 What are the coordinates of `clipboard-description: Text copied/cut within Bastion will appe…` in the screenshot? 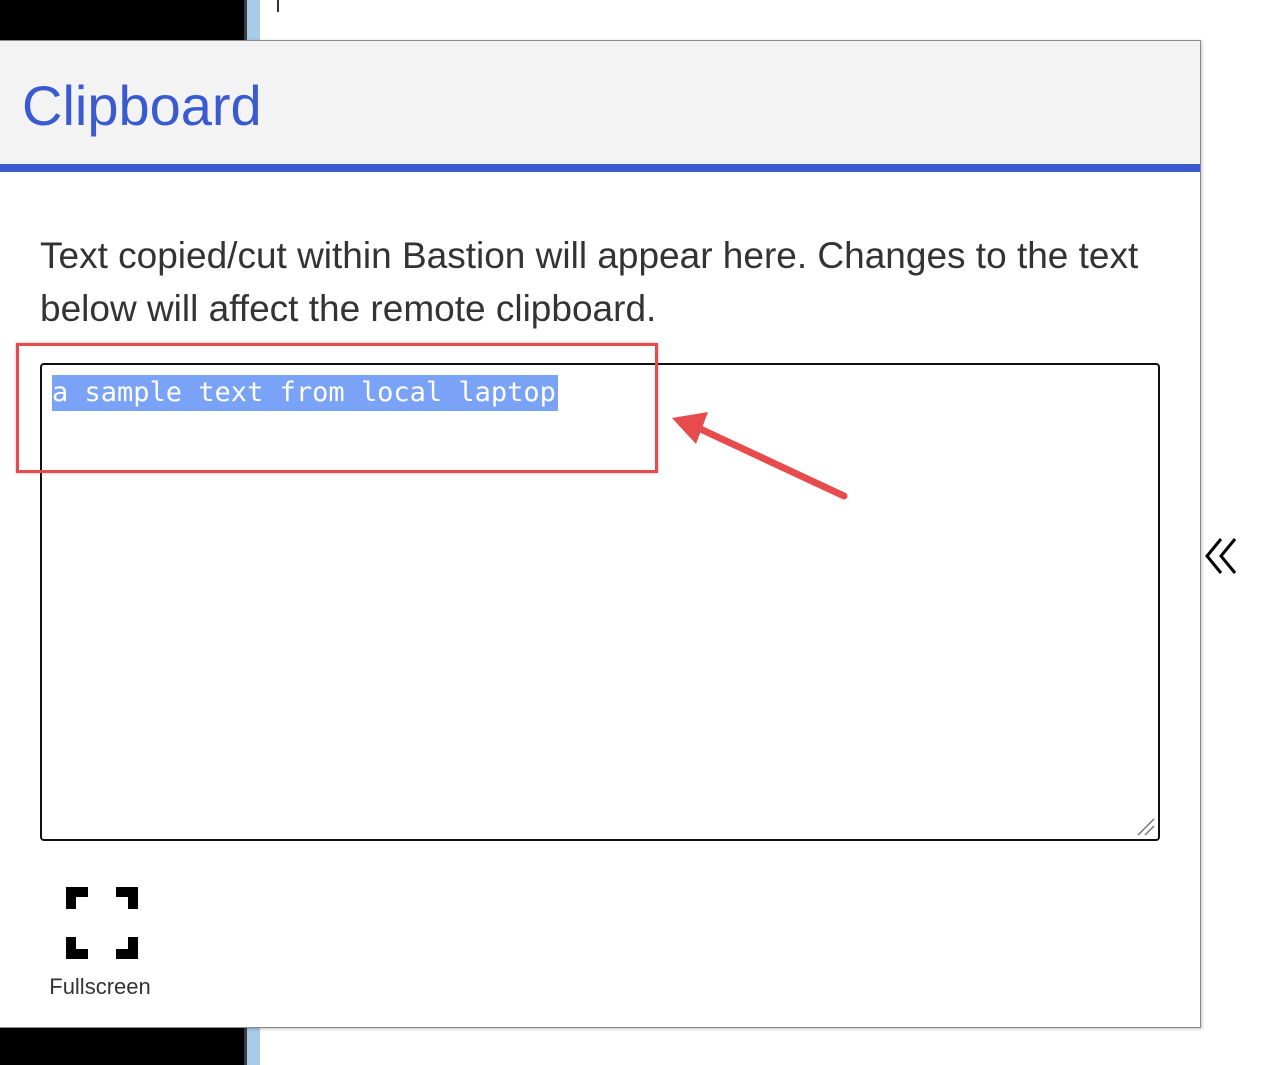 It's located at (589, 282).